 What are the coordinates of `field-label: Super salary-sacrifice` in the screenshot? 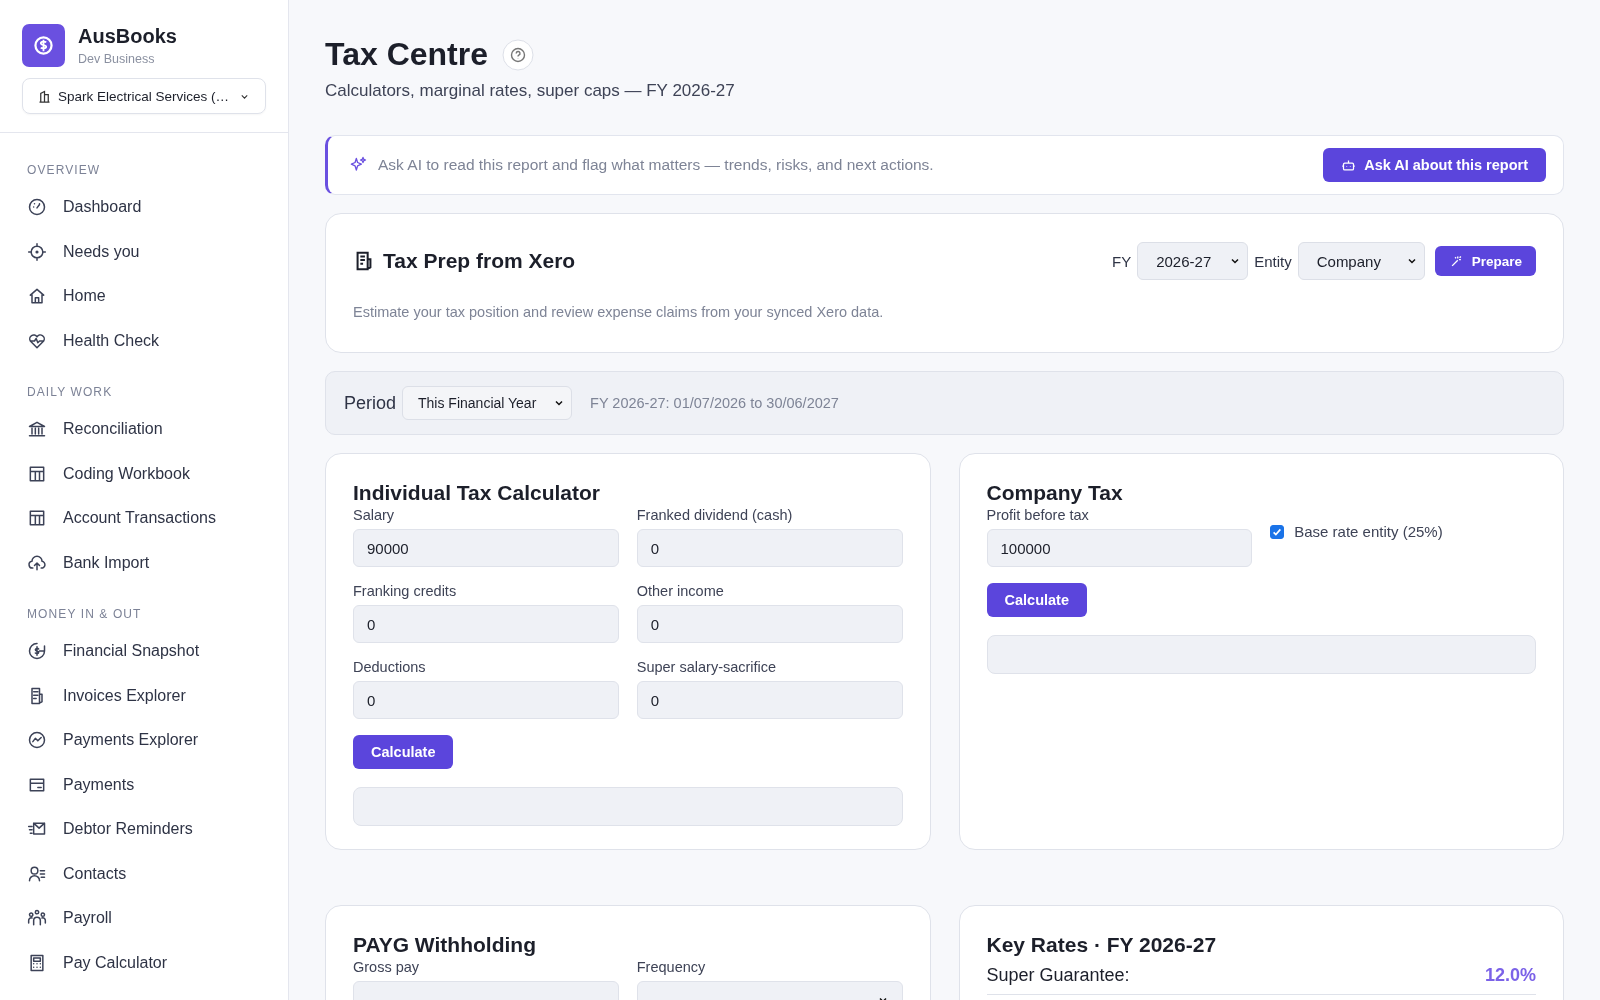 It's located at (707, 667).